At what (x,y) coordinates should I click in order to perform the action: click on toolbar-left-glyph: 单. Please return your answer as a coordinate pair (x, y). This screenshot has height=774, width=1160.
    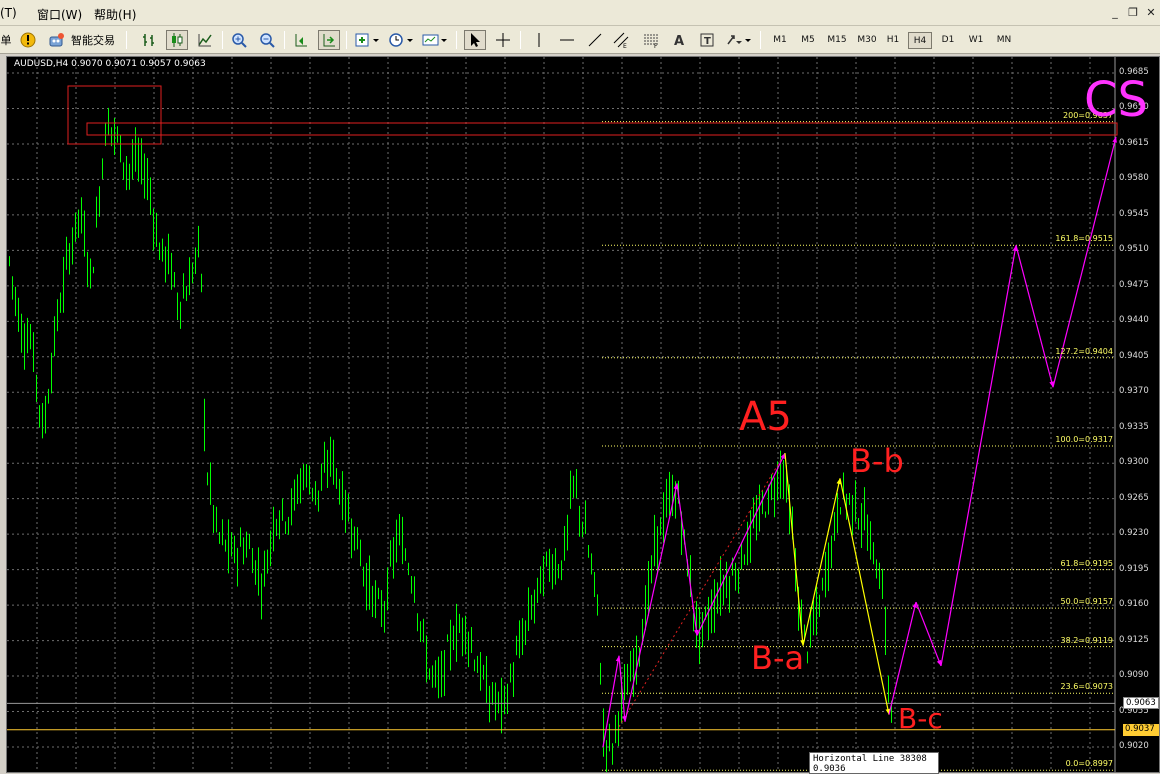
    Looking at the image, I should click on (6, 40).